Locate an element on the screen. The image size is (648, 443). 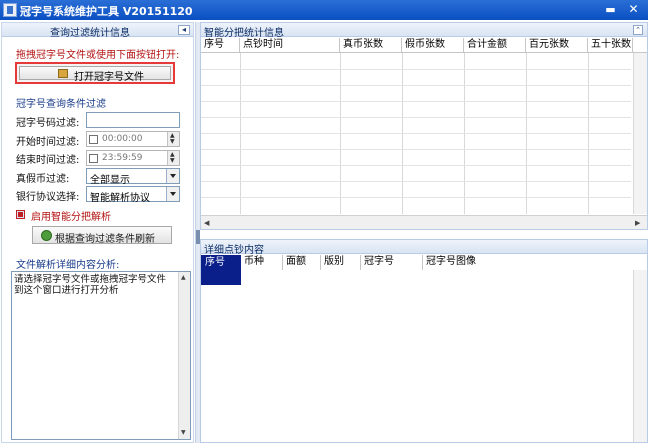
open-button-highlight: 打开冠字号文件 is located at coordinates (95, 73).